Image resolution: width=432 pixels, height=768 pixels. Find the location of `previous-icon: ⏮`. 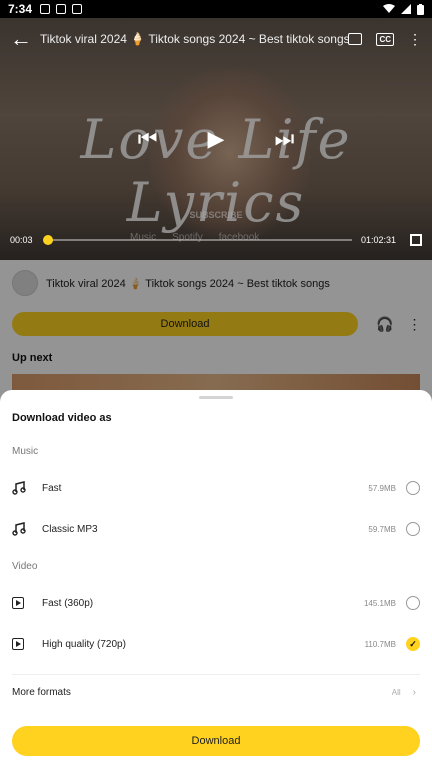

previous-icon: ⏮ is located at coordinates (148, 139).